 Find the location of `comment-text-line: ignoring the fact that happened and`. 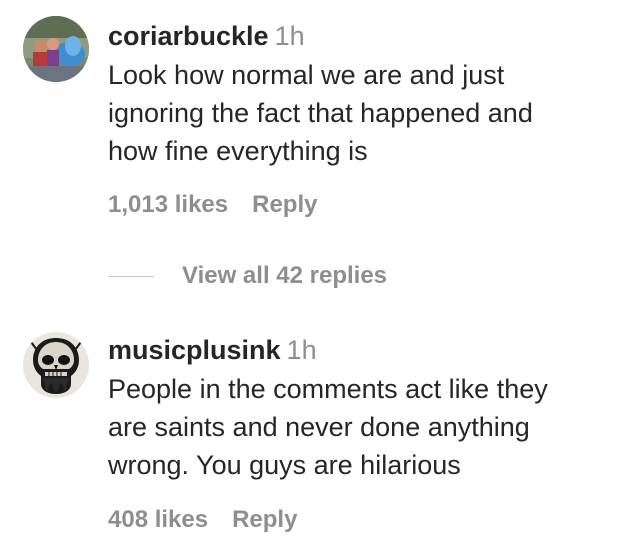

comment-text-line: ignoring the fact that happened and is located at coordinates (320, 113).